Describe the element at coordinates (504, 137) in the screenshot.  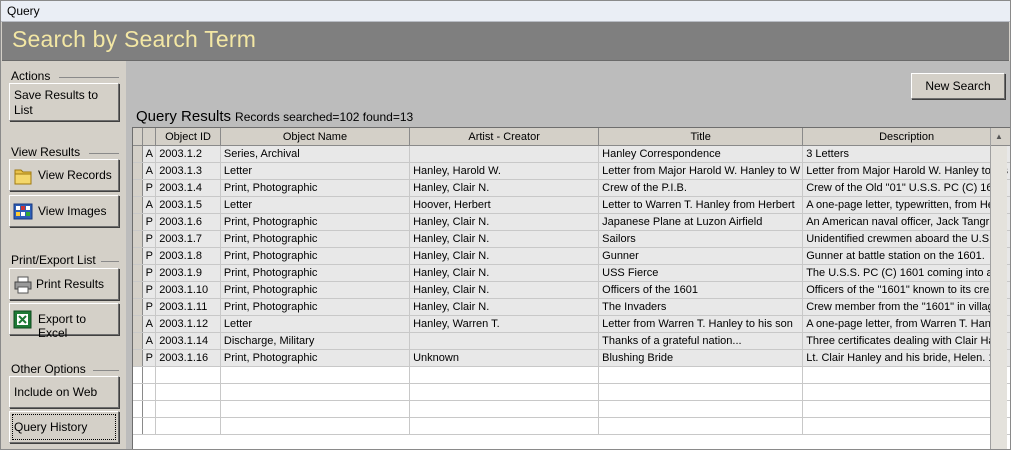
I see `artist-creator-column-header: Artist - Creator` at that location.